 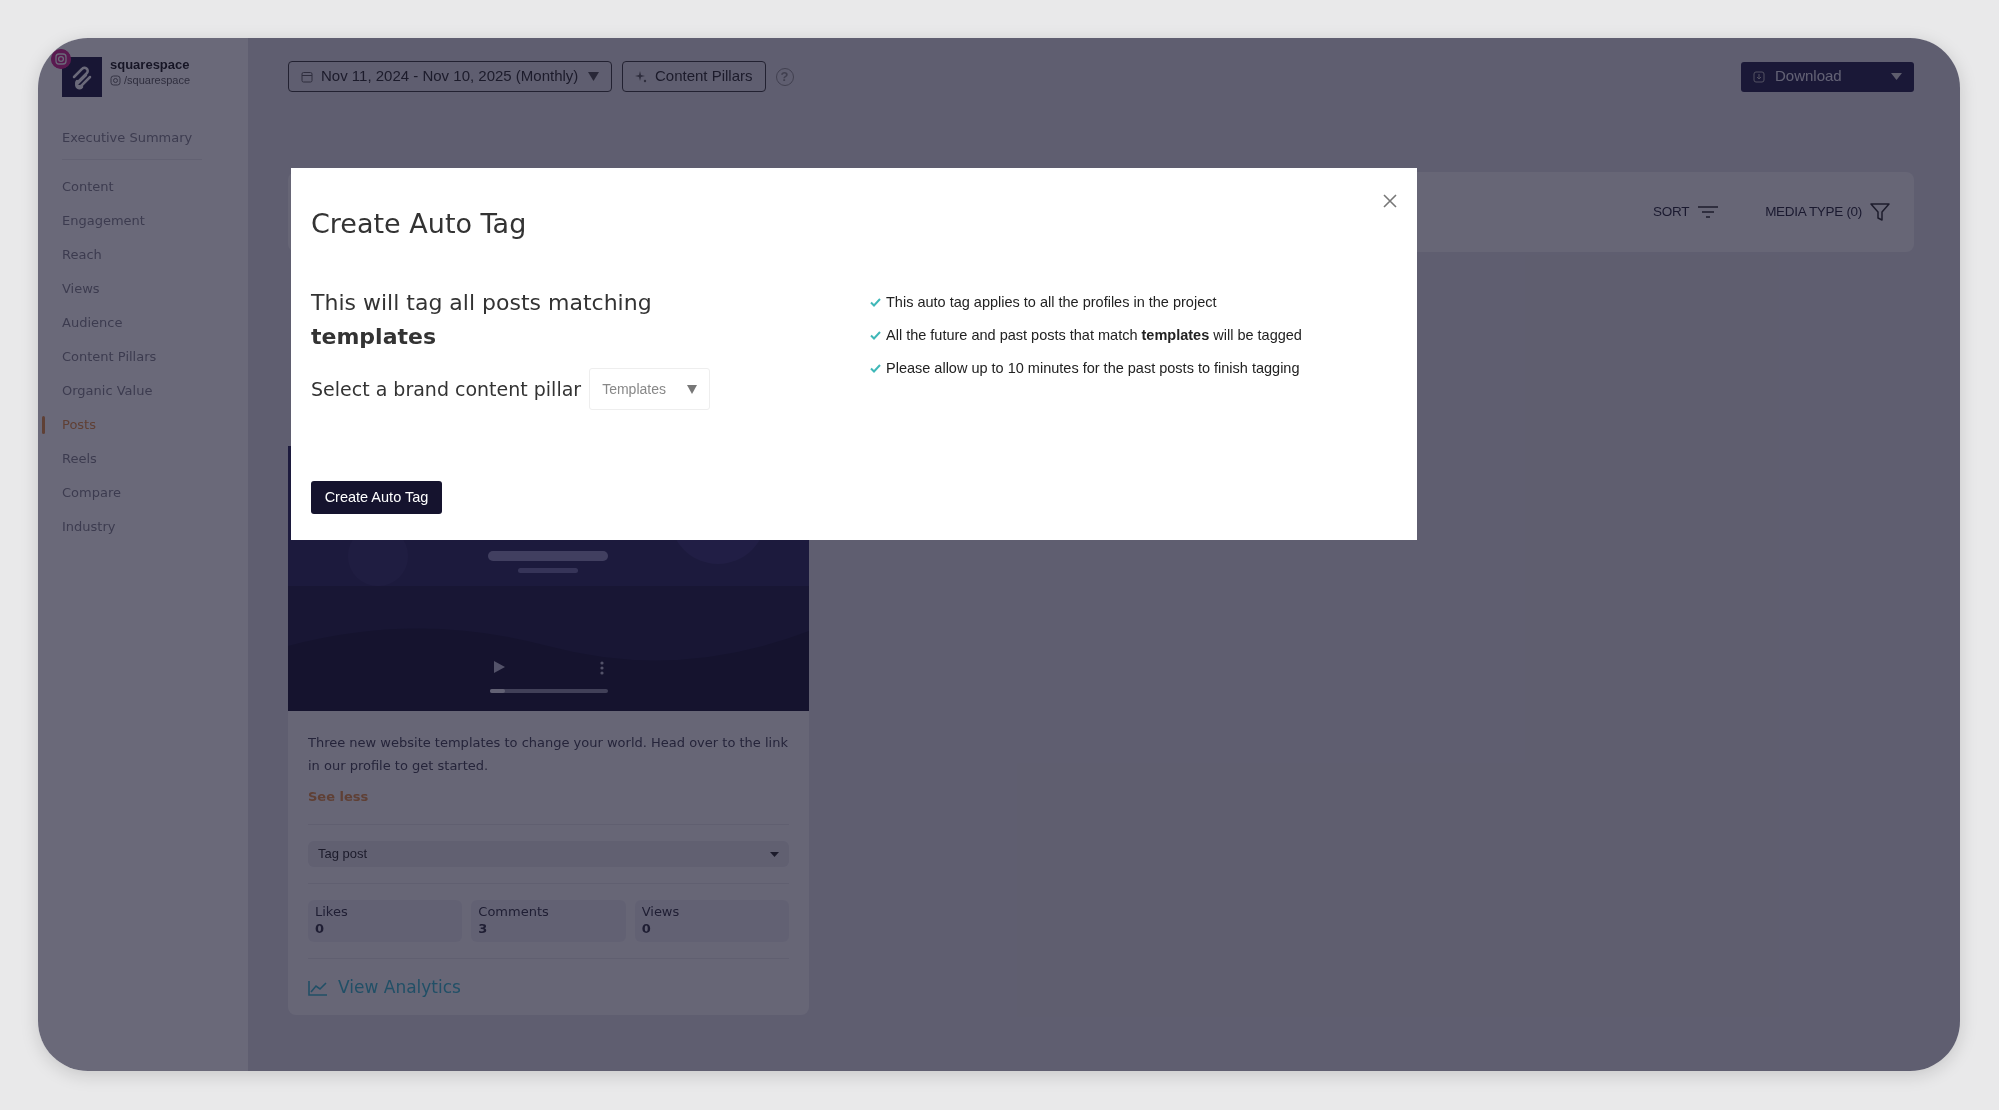 I want to click on media-type-filter: MEDIA TYPE (0), so click(x=1827, y=212).